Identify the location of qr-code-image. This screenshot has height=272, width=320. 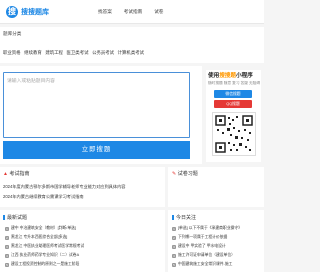
(234, 134).